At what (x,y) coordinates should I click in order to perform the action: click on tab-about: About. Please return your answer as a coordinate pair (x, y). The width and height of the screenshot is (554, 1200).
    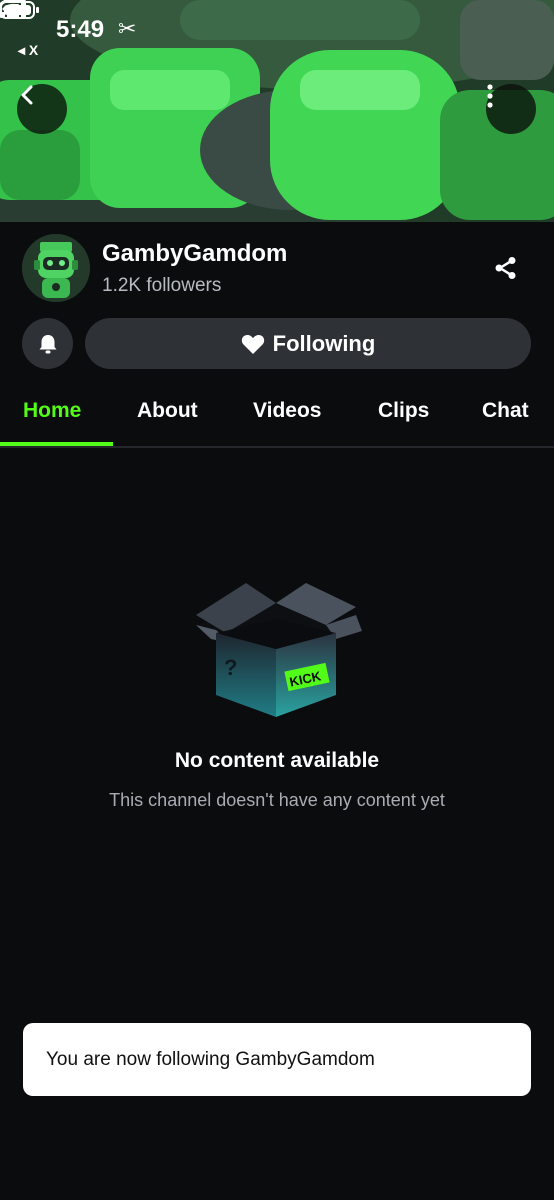
    Looking at the image, I should click on (167, 411).